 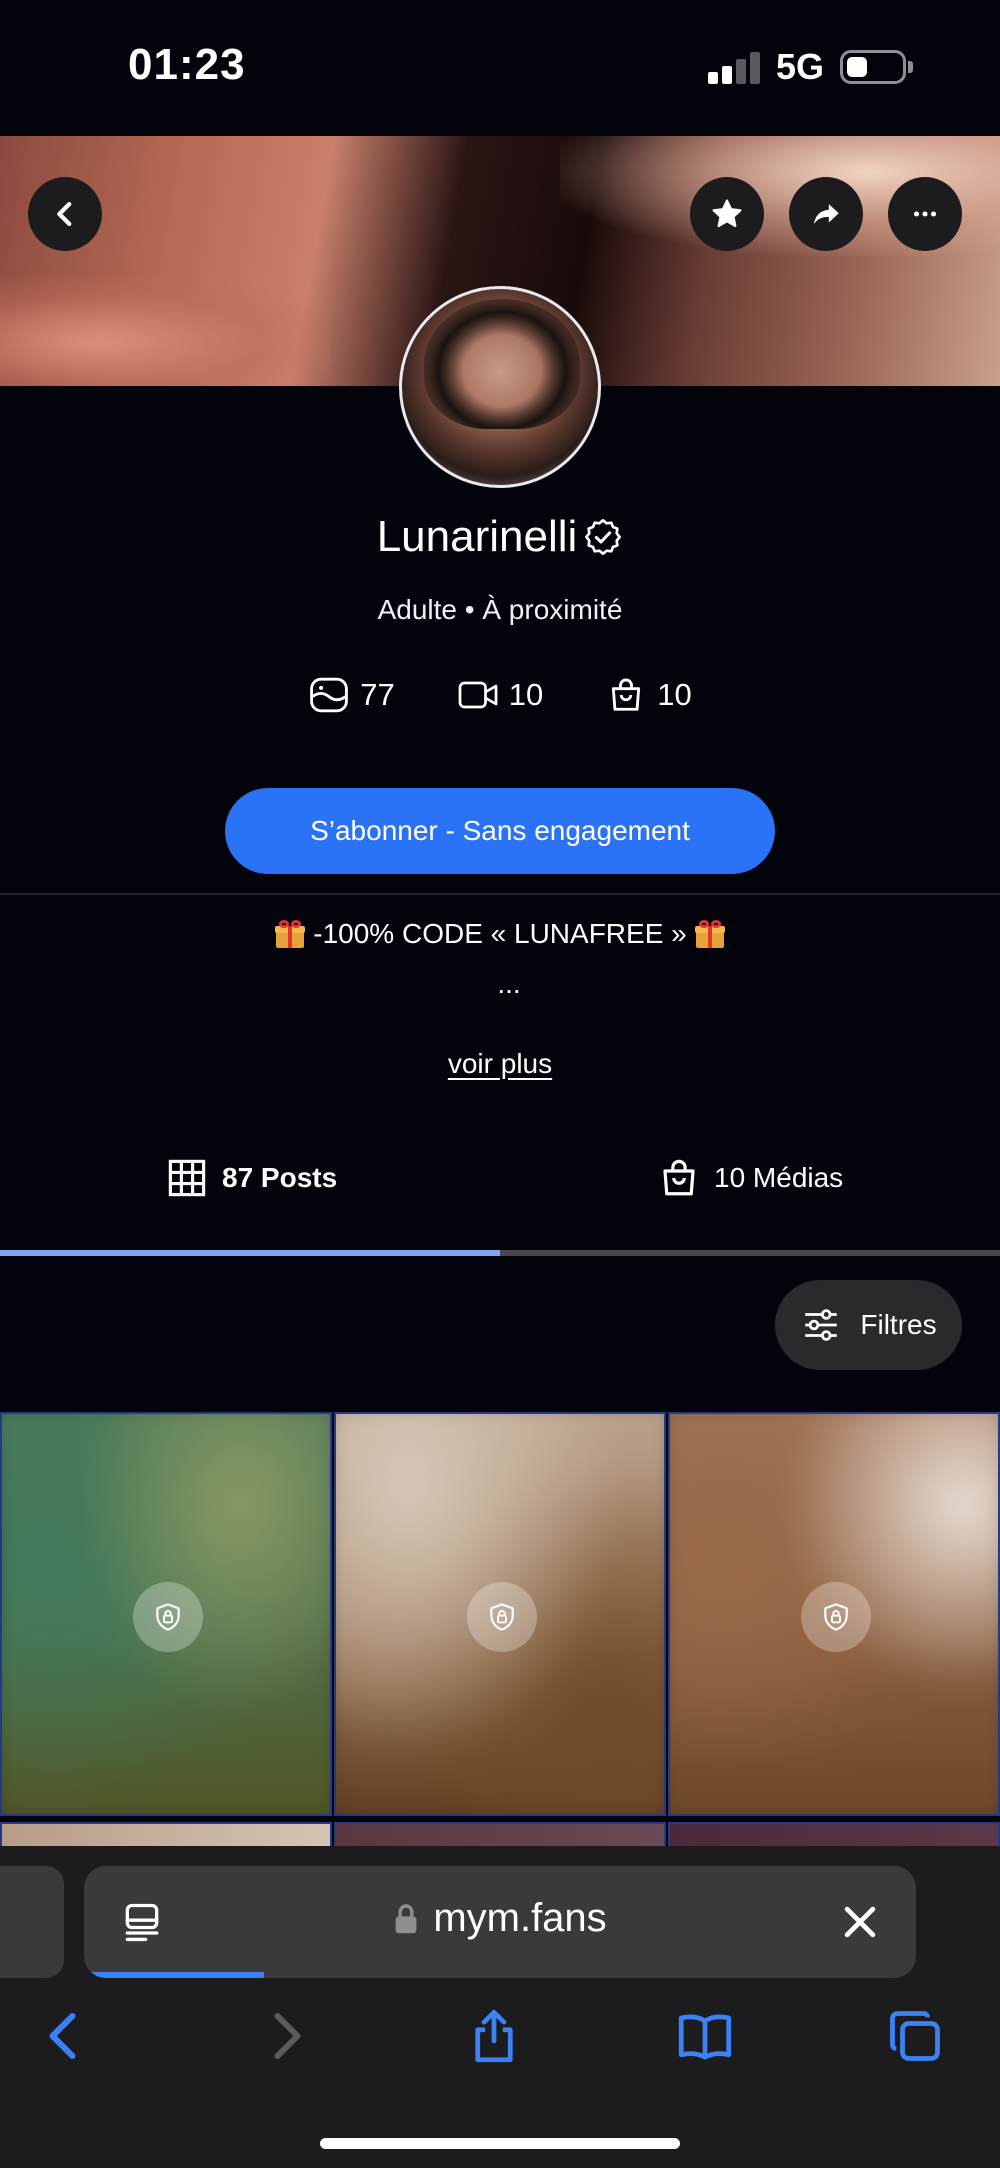 I want to click on profile-avatar, so click(x=500, y=387).